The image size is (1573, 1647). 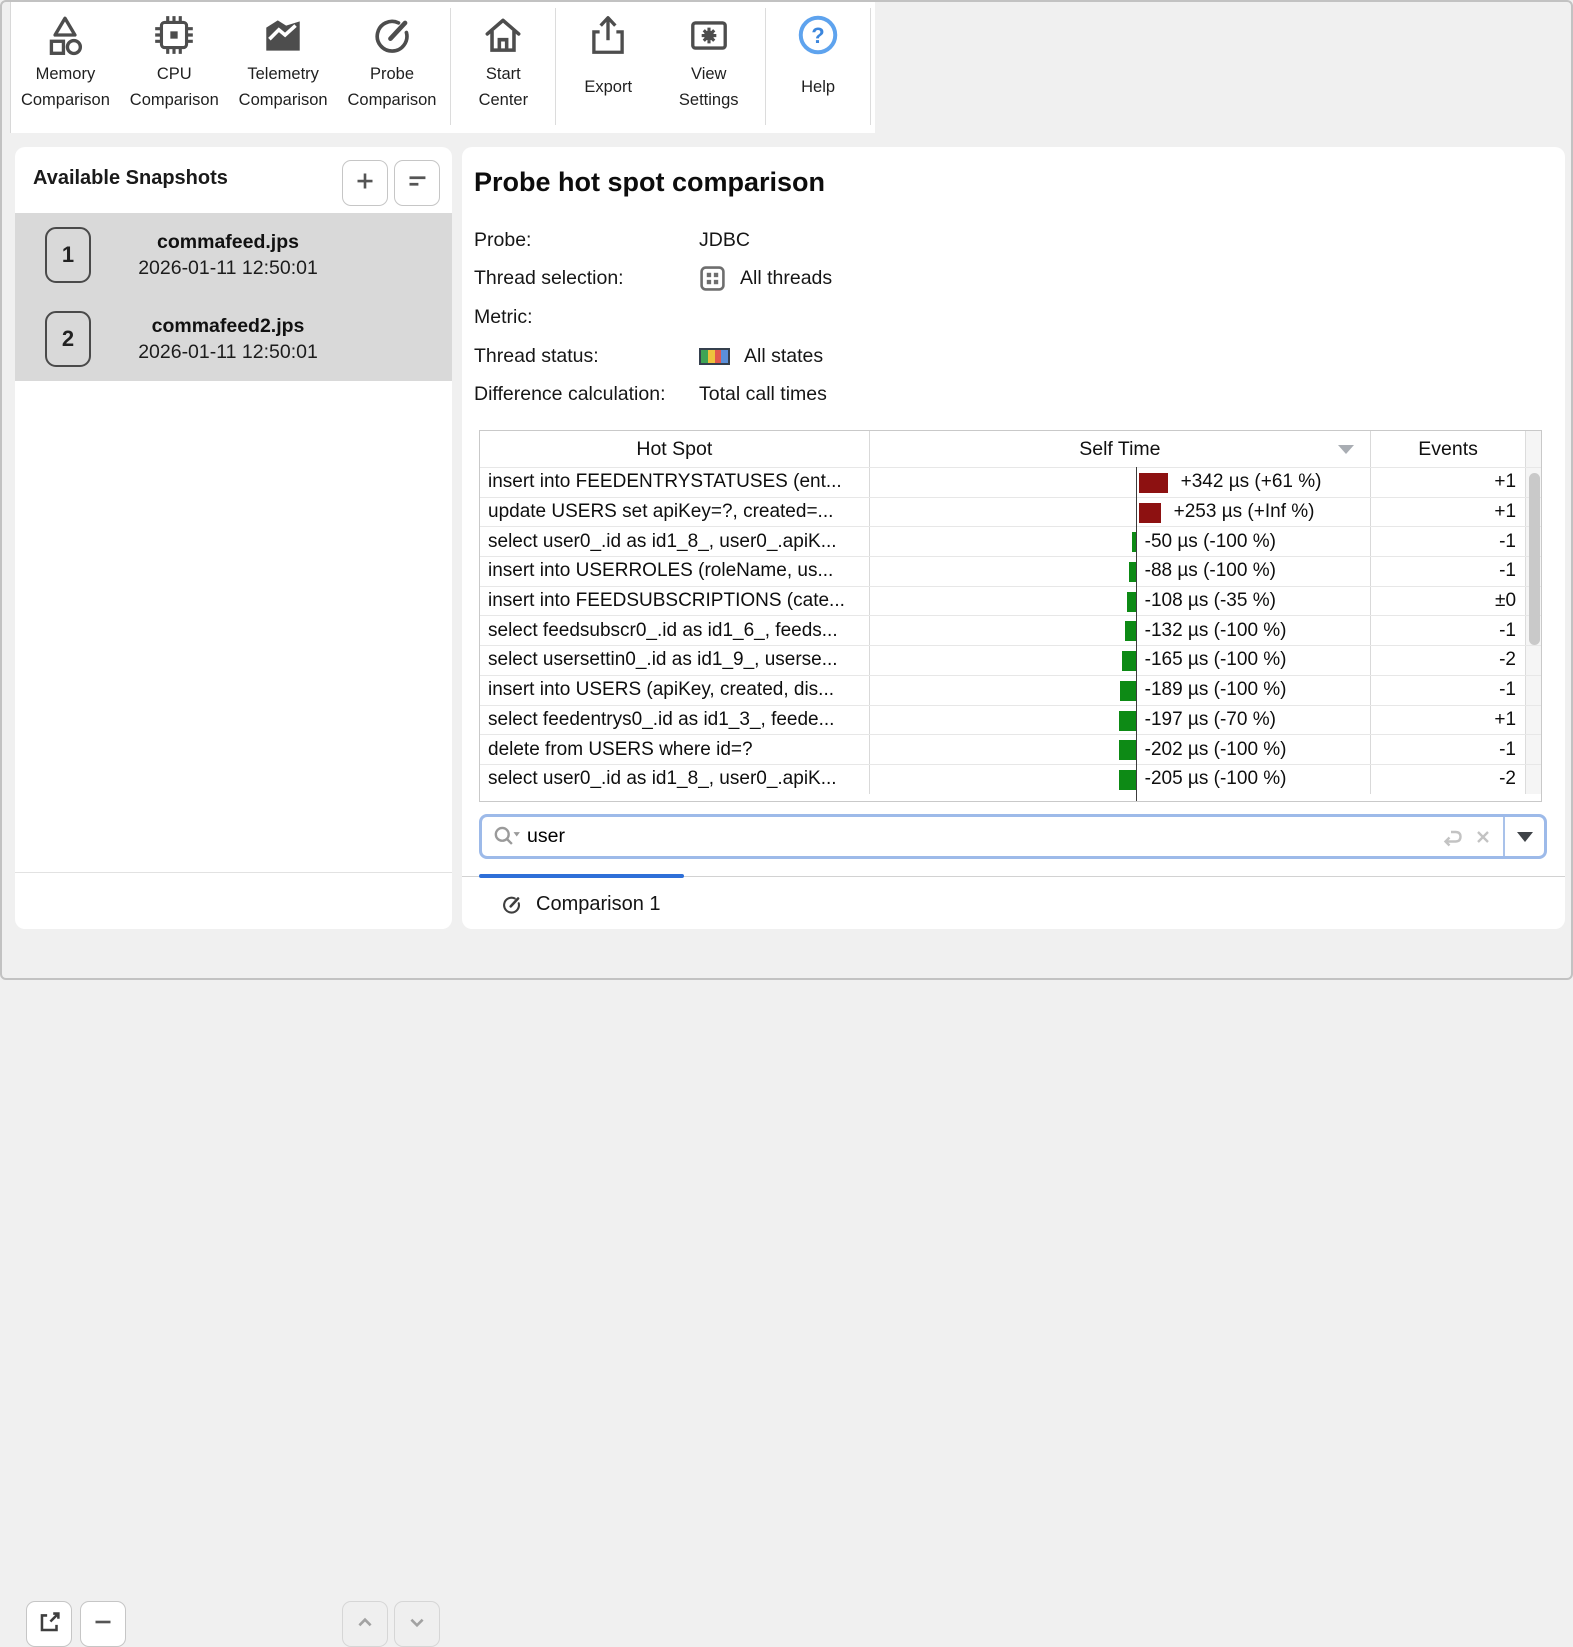 I want to click on toolbar-view-settings-button: View Settings, so click(x=708, y=67).